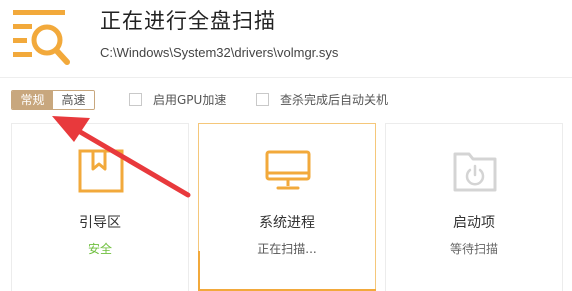  What do you see at coordinates (32, 100) in the screenshot?
I see `mode-normal-button: 常规` at bounding box center [32, 100].